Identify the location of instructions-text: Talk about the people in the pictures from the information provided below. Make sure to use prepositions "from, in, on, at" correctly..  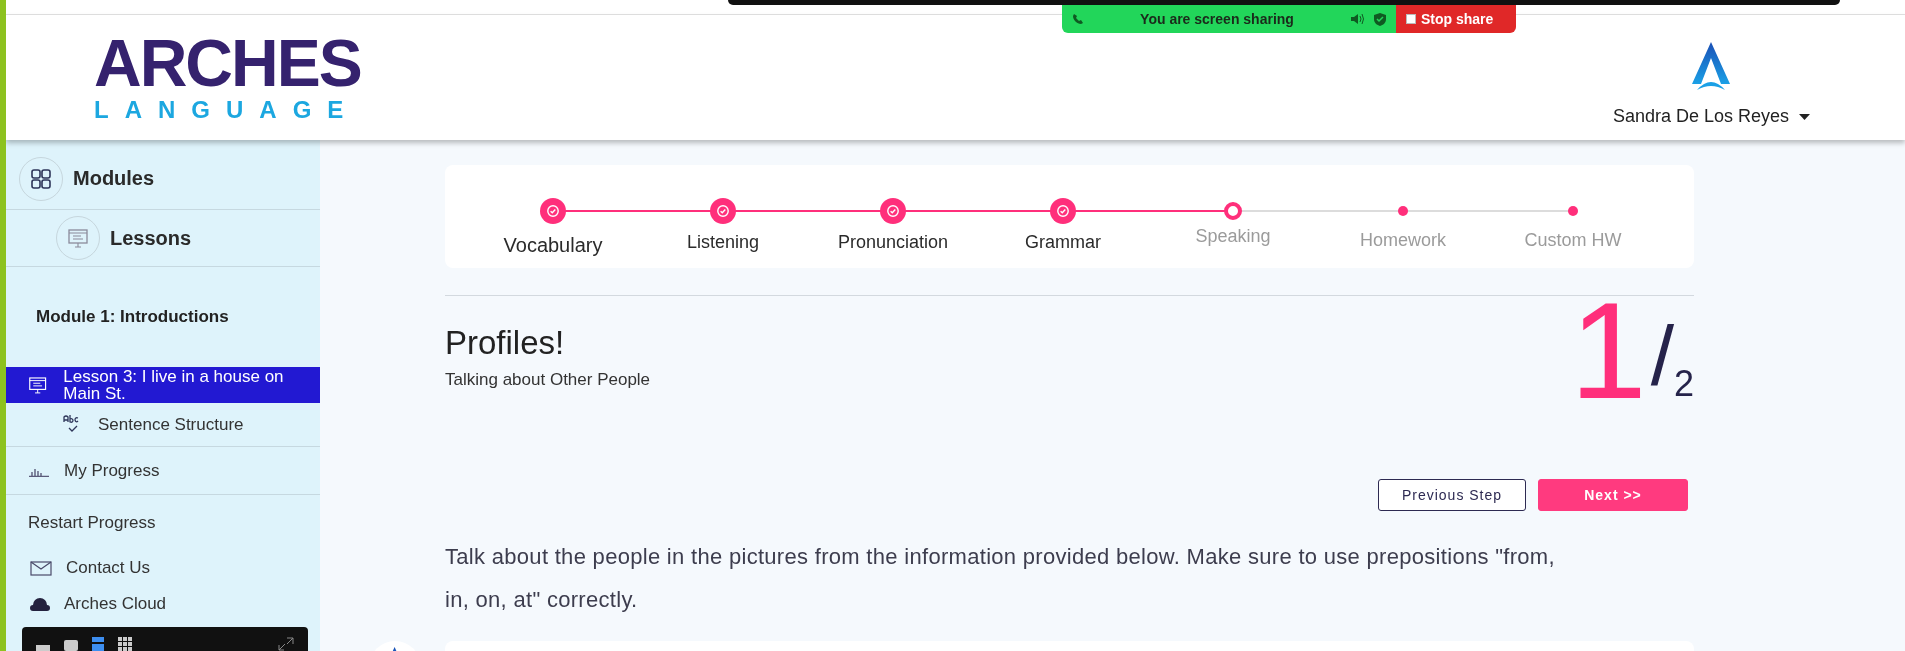
(1000, 578).